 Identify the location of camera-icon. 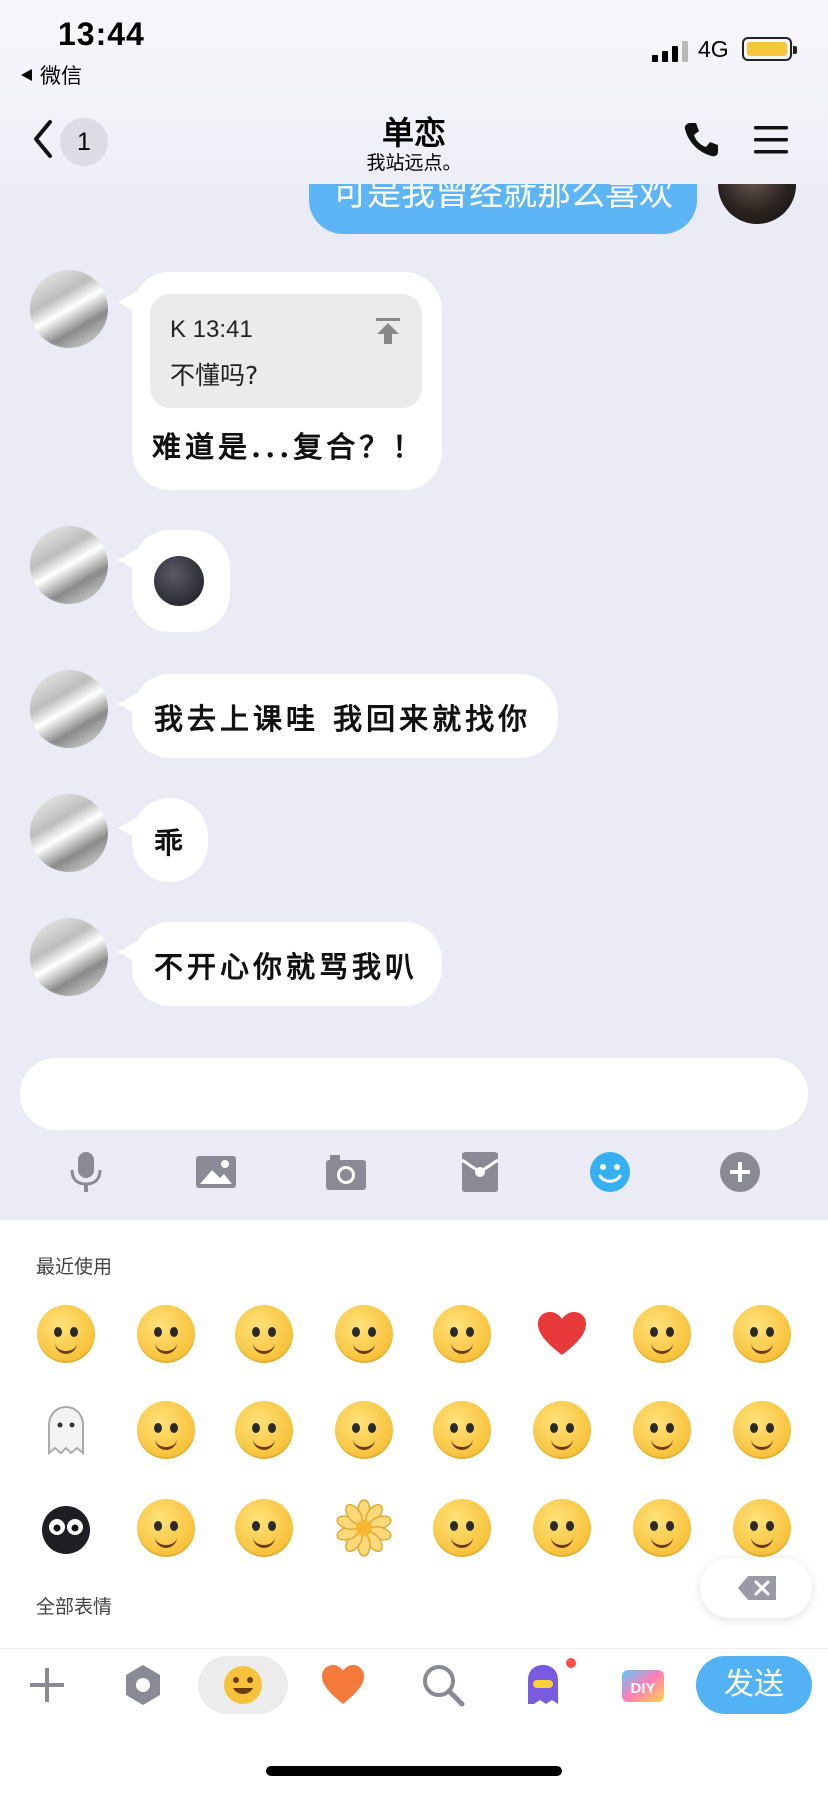
(346, 1172).